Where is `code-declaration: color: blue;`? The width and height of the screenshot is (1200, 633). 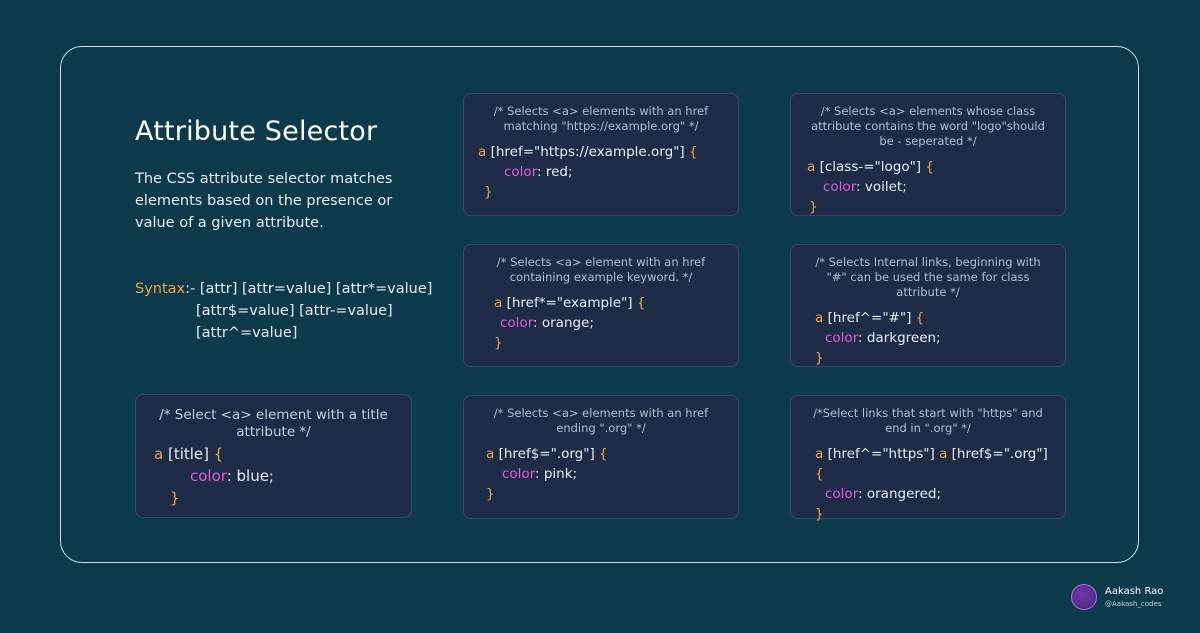
code-declaration: color: blue; is located at coordinates (273, 476).